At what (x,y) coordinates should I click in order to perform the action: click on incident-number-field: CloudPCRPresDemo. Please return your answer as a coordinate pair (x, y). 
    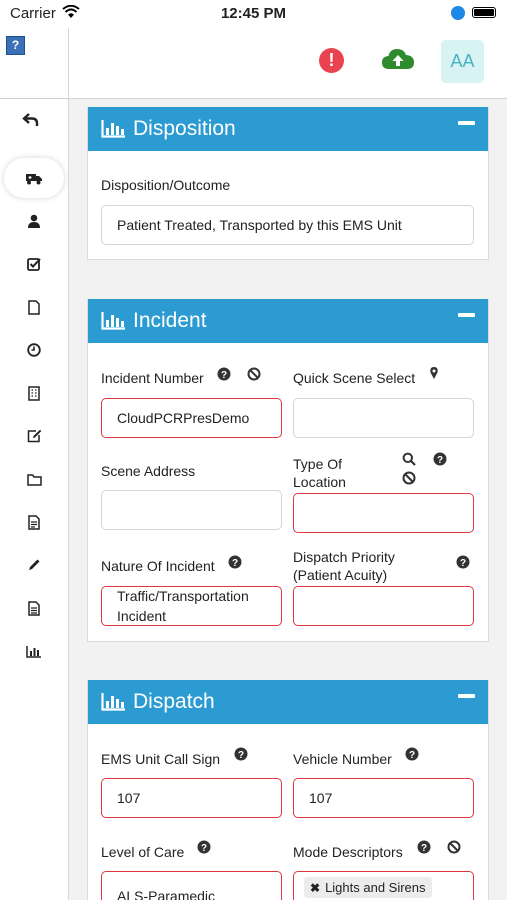
    Looking at the image, I should click on (191, 418).